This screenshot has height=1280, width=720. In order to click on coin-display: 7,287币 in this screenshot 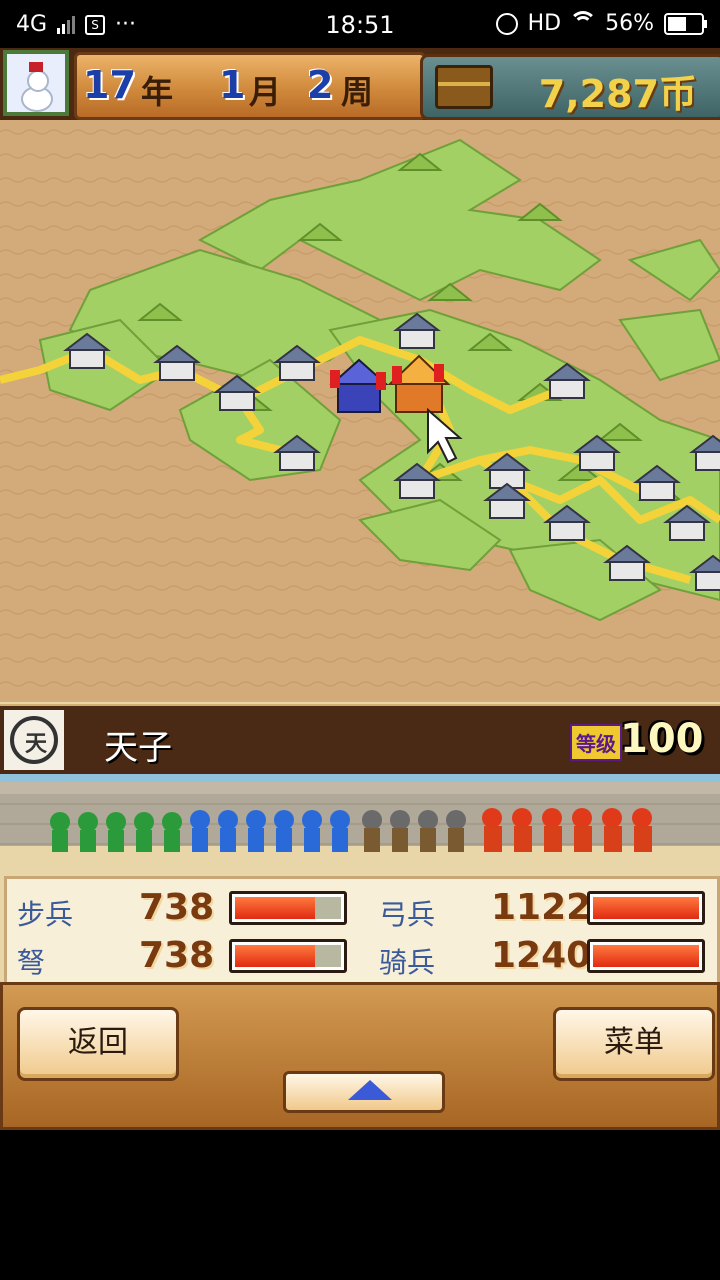, I will do `click(570, 87)`.